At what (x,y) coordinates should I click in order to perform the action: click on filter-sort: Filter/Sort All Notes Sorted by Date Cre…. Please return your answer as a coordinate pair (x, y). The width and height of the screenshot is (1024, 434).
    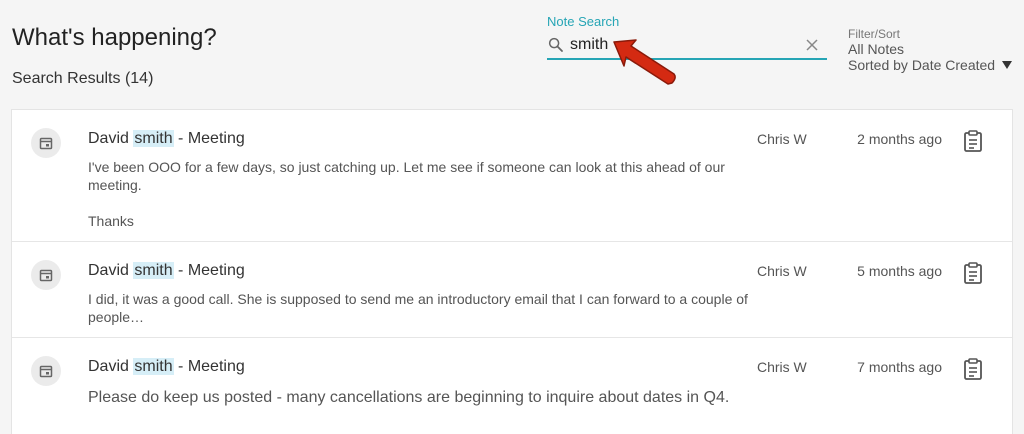
    Looking at the image, I should click on (933, 50).